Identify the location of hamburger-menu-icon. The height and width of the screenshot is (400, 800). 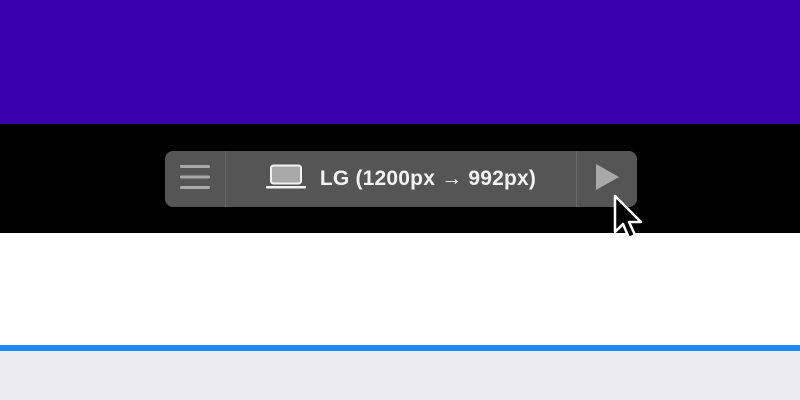
(195, 179).